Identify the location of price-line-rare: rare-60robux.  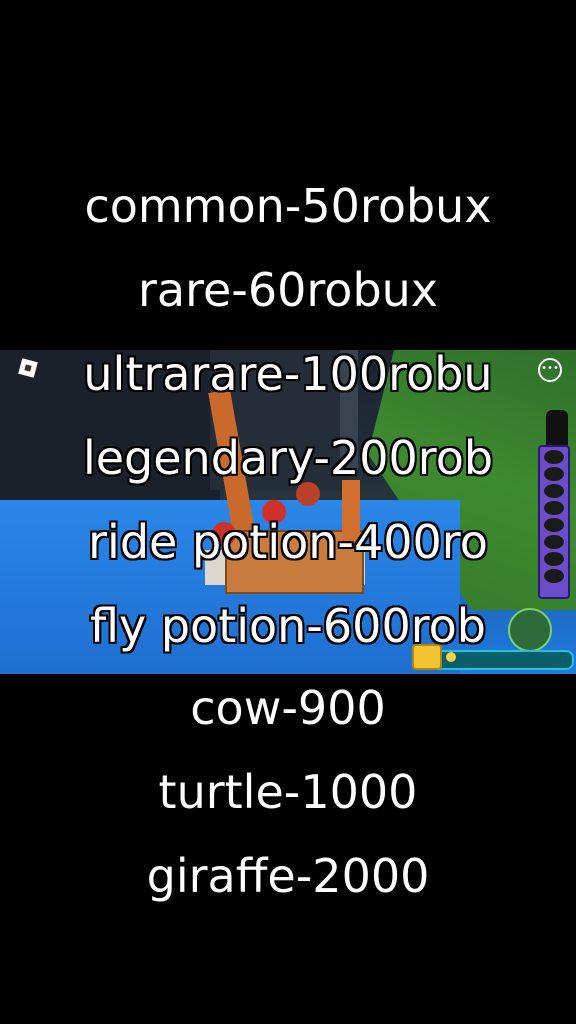
(288, 290).